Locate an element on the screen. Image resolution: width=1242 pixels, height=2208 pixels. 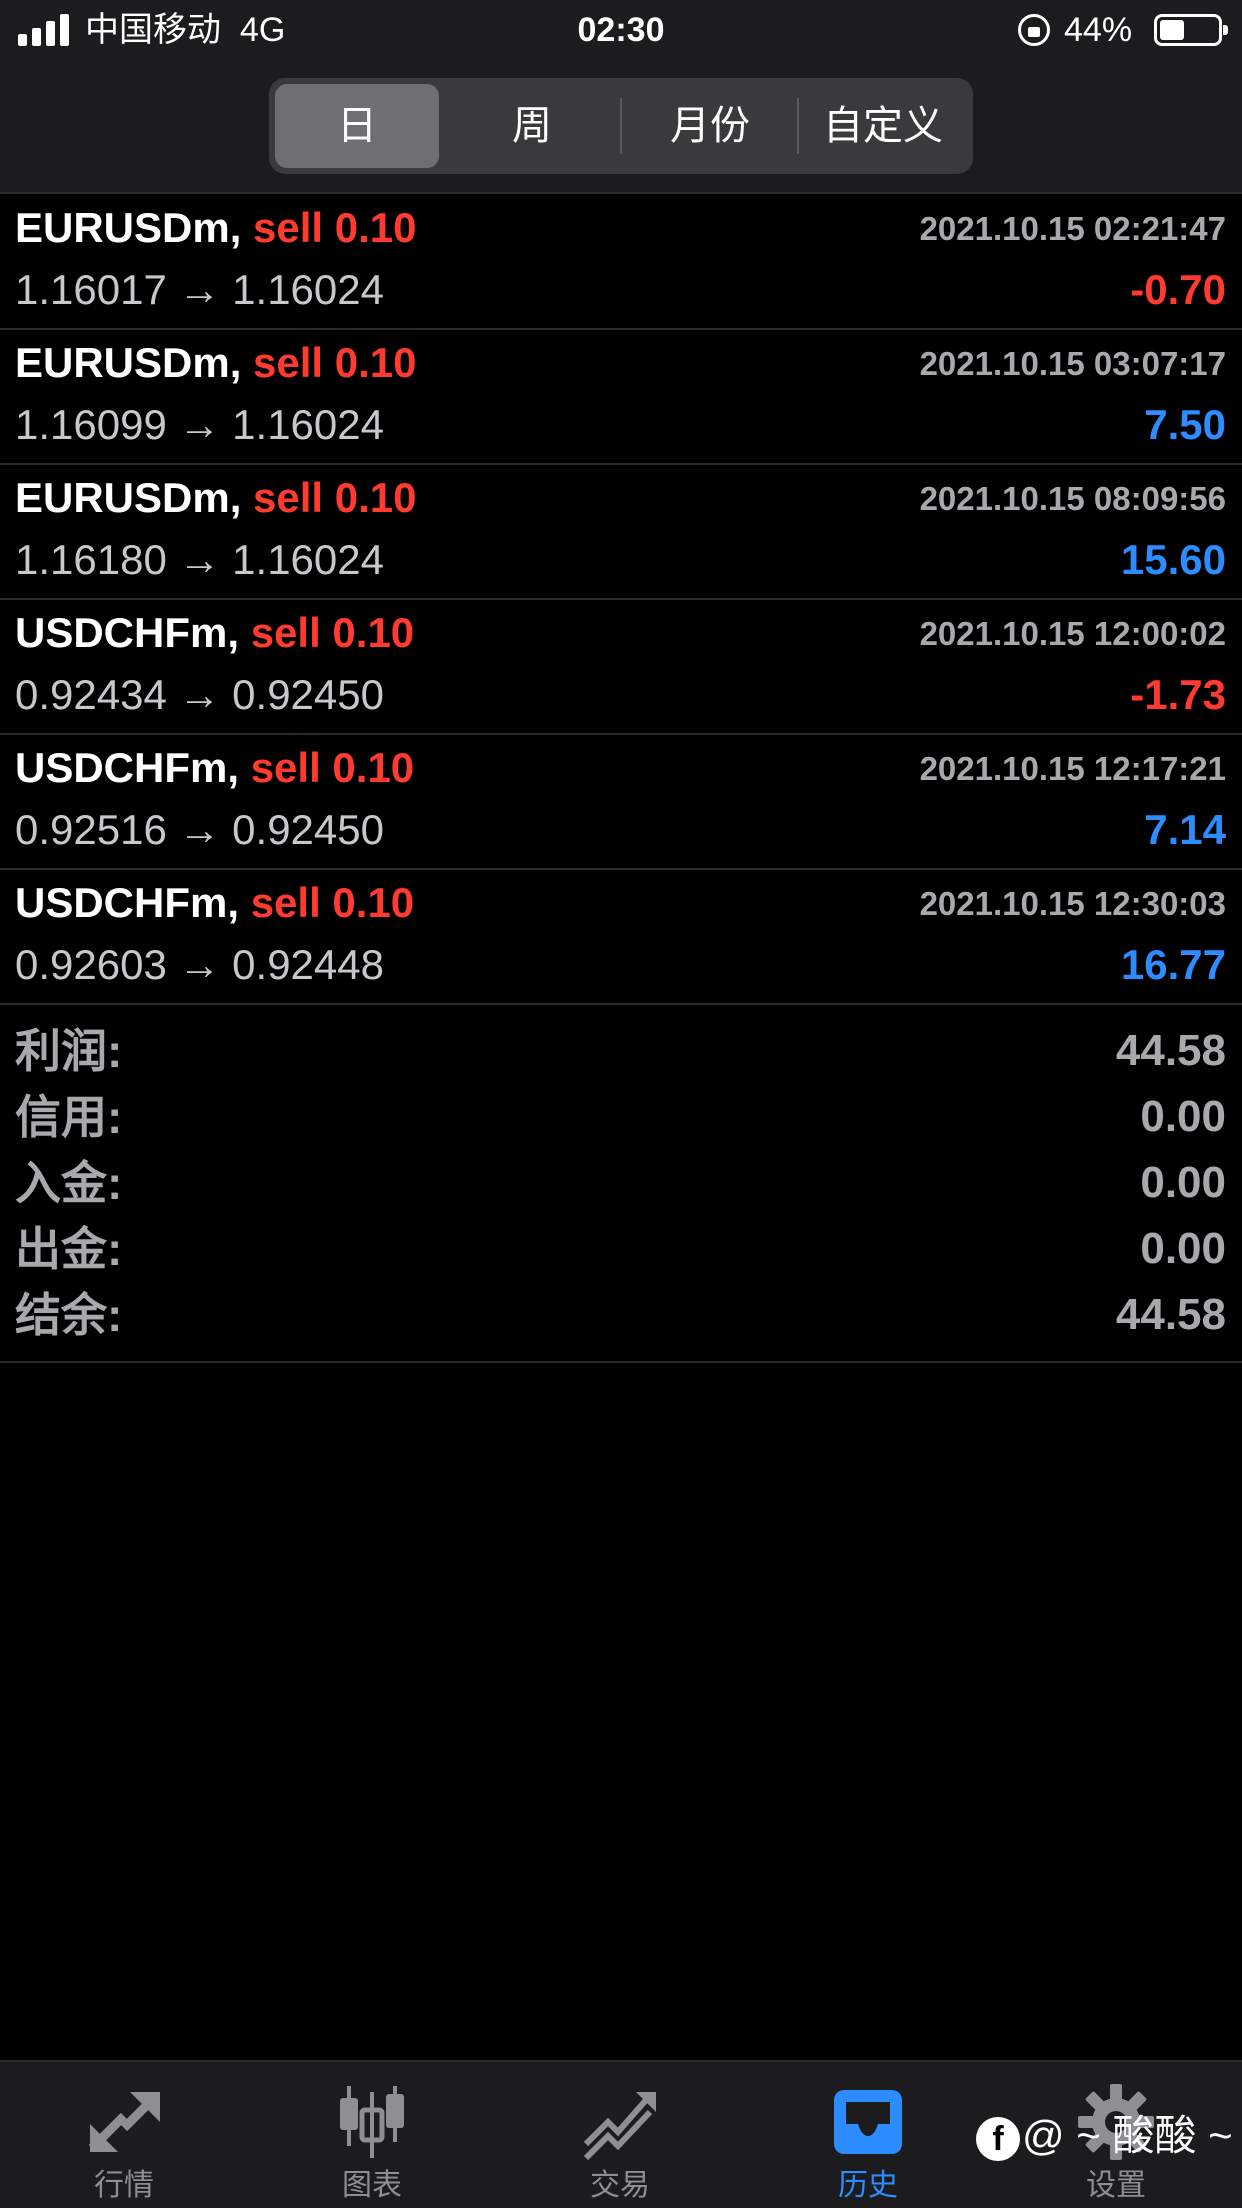
trade-profit: 15.60 is located at coordinates (1173, 559).